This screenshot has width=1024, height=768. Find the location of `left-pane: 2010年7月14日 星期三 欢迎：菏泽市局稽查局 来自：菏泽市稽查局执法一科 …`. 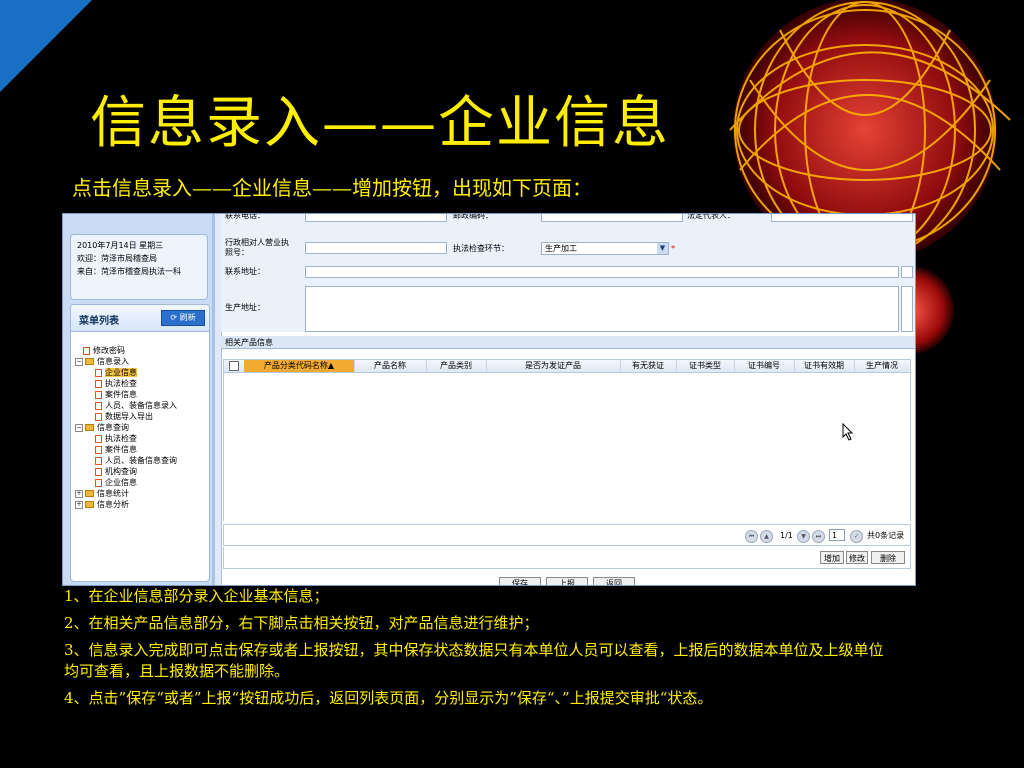

left-pane: 2010年7月14日 星期三 欢迎：菏泽市局稽查局 来自：菏泽市稽查局执法一科 … is located at coordinates (139, 399).